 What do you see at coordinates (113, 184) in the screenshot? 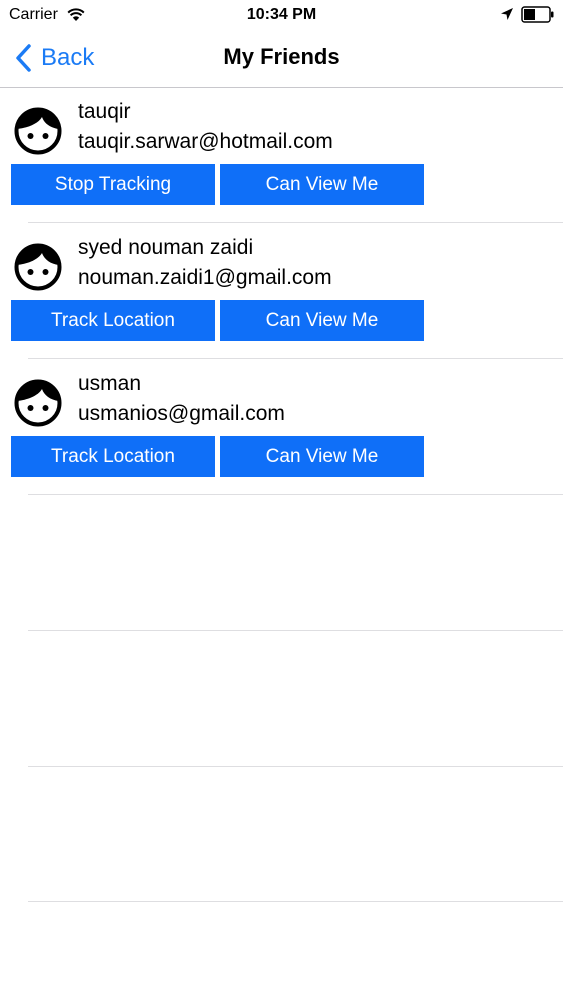
I see `stop-tracking-button: Stop Tracking` at bounding box center [113, 184].